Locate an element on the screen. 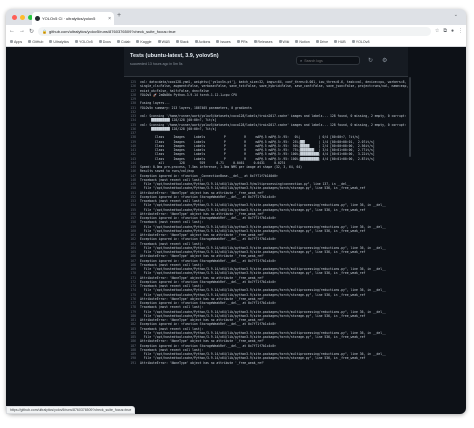 The width and height of the screenshot is (474, 428). job-title: Tests (ubuntu-latest, 3.9, yolov5n) is located at coordinates (174, 56).